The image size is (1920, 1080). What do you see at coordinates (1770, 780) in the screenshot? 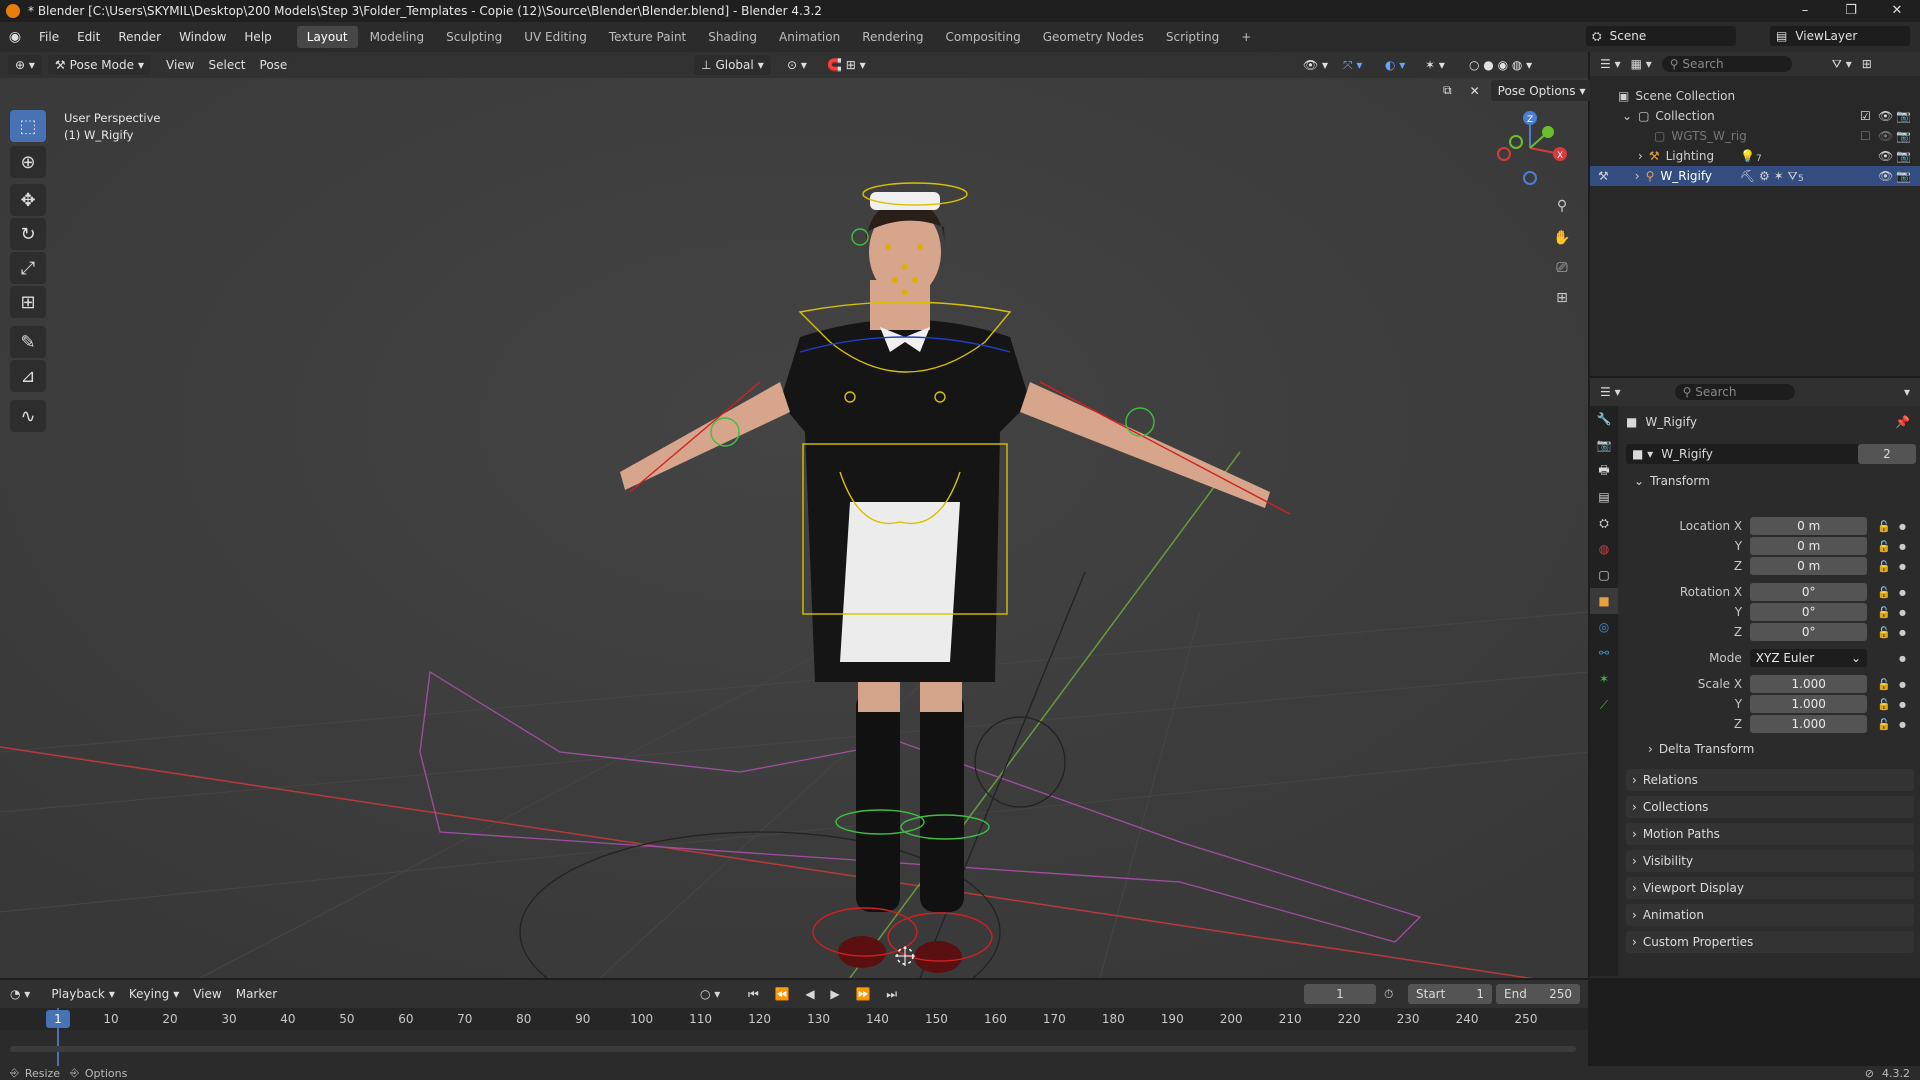
I see `panel-relations: › Relations` at bounding box center [1770, 780].